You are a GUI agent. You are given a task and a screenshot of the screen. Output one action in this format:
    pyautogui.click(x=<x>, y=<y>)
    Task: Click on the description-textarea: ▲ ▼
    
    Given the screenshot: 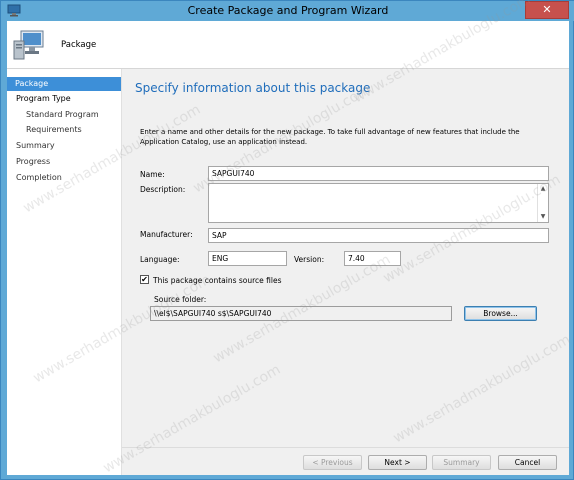 What is the action you would take?
    pyautogui.click(x=378, y=203)
    